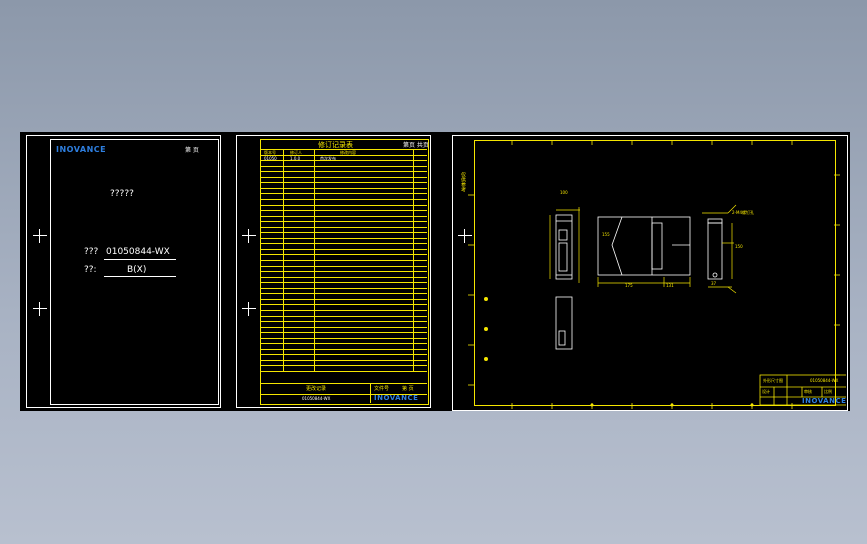  What do you see at coordinates (773, 380) in the screenshot?
I see `title-block-top-left: 外形尺寸图` at bounding box center [773, 380].